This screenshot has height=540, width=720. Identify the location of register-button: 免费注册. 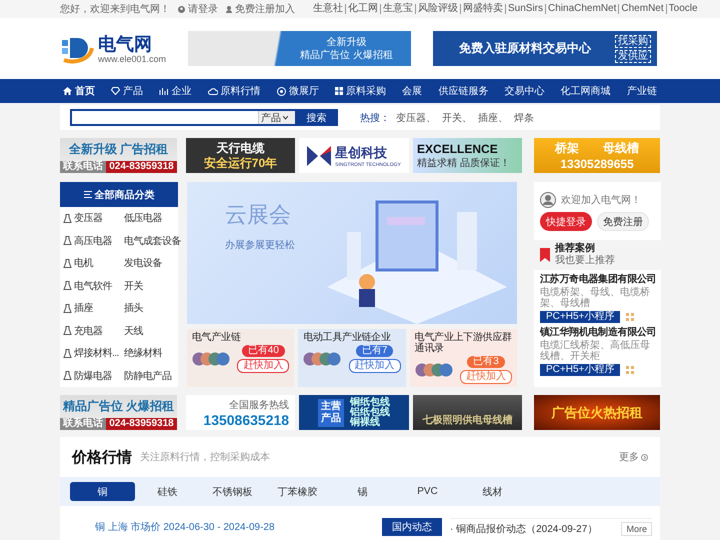
(623, 221).